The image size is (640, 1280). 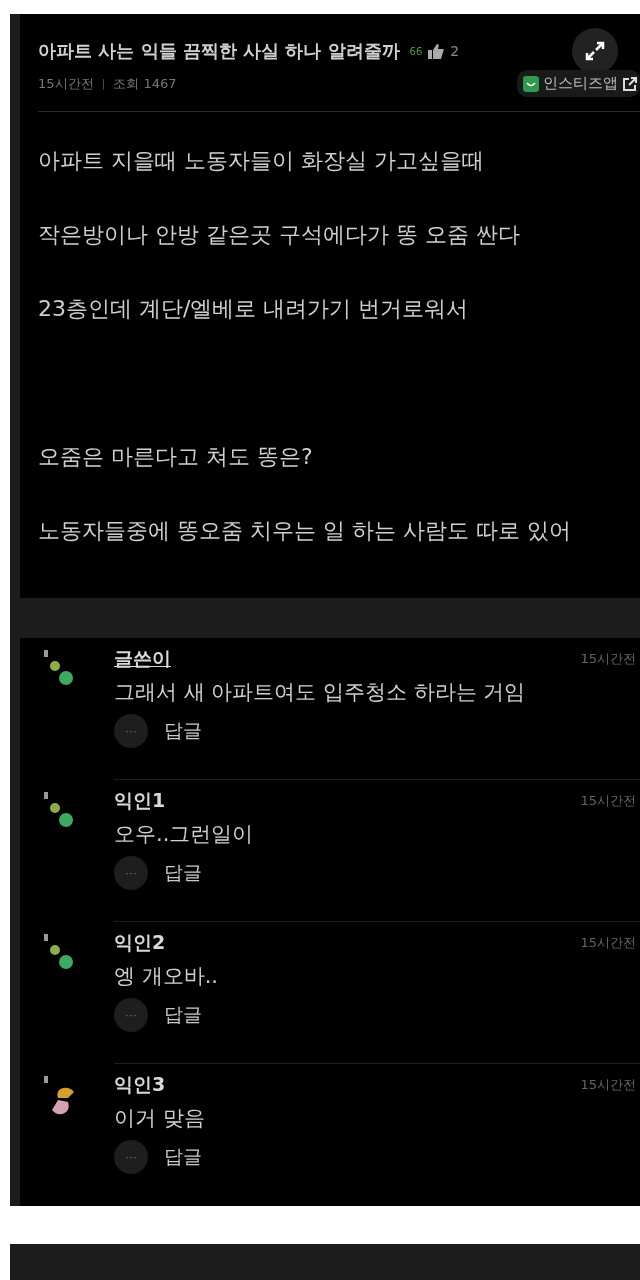 I want to click on comment-text: 이거 맞음, so click(x=160, y=1118).